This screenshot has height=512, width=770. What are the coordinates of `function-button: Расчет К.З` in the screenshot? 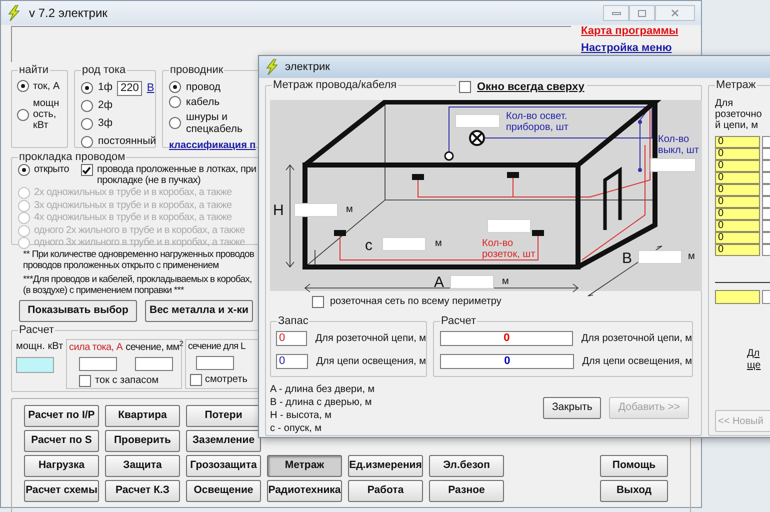 It's located at (142, 491).